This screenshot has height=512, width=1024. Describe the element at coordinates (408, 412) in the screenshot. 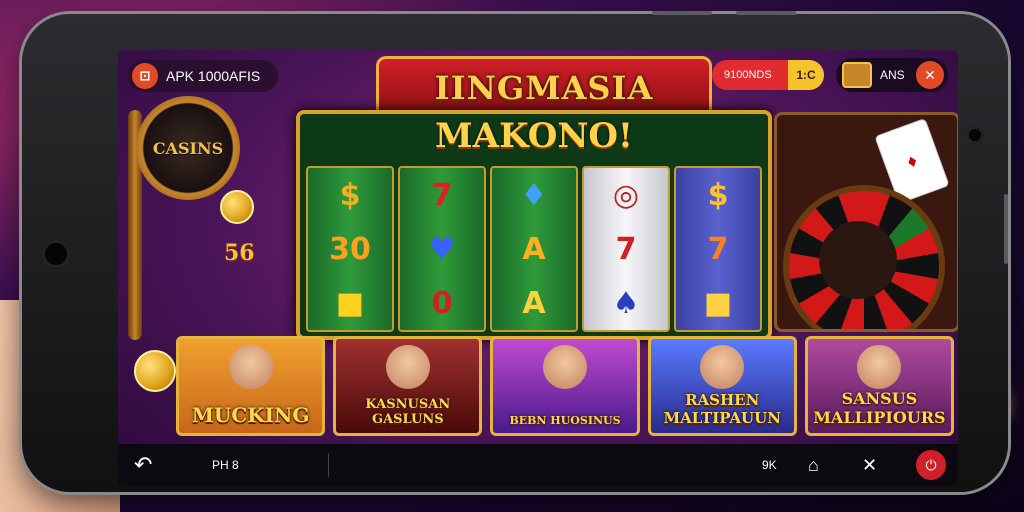

I see `tile-label: KASNUSAN GASLUNS` at that location.